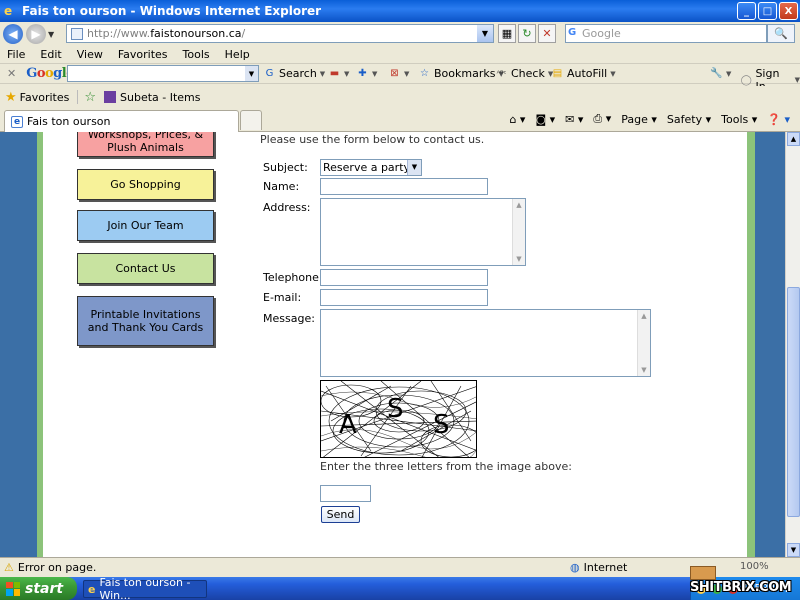  I want to click on subject-select: Reserve a party ▼, so click(371, 167).